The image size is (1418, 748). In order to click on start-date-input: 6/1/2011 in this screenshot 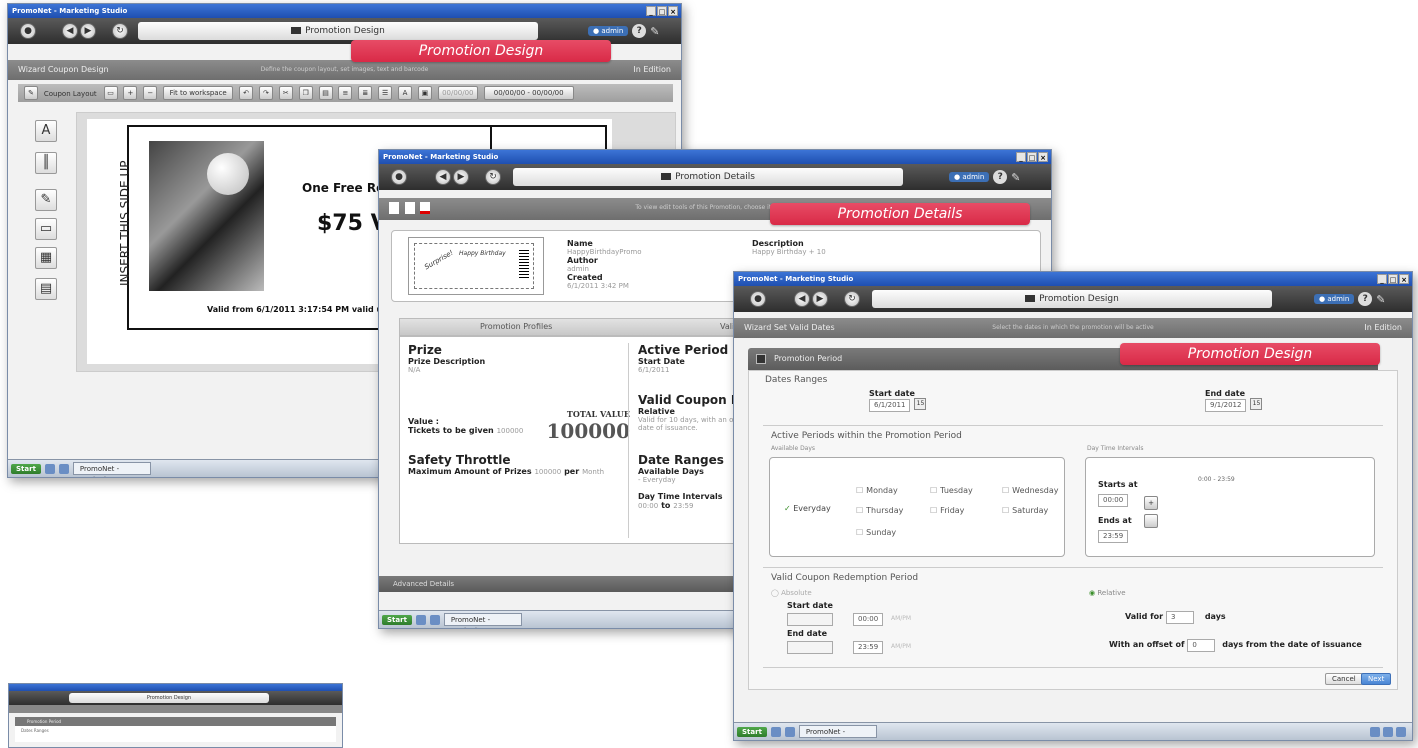, I will do `click(890, 405)`.